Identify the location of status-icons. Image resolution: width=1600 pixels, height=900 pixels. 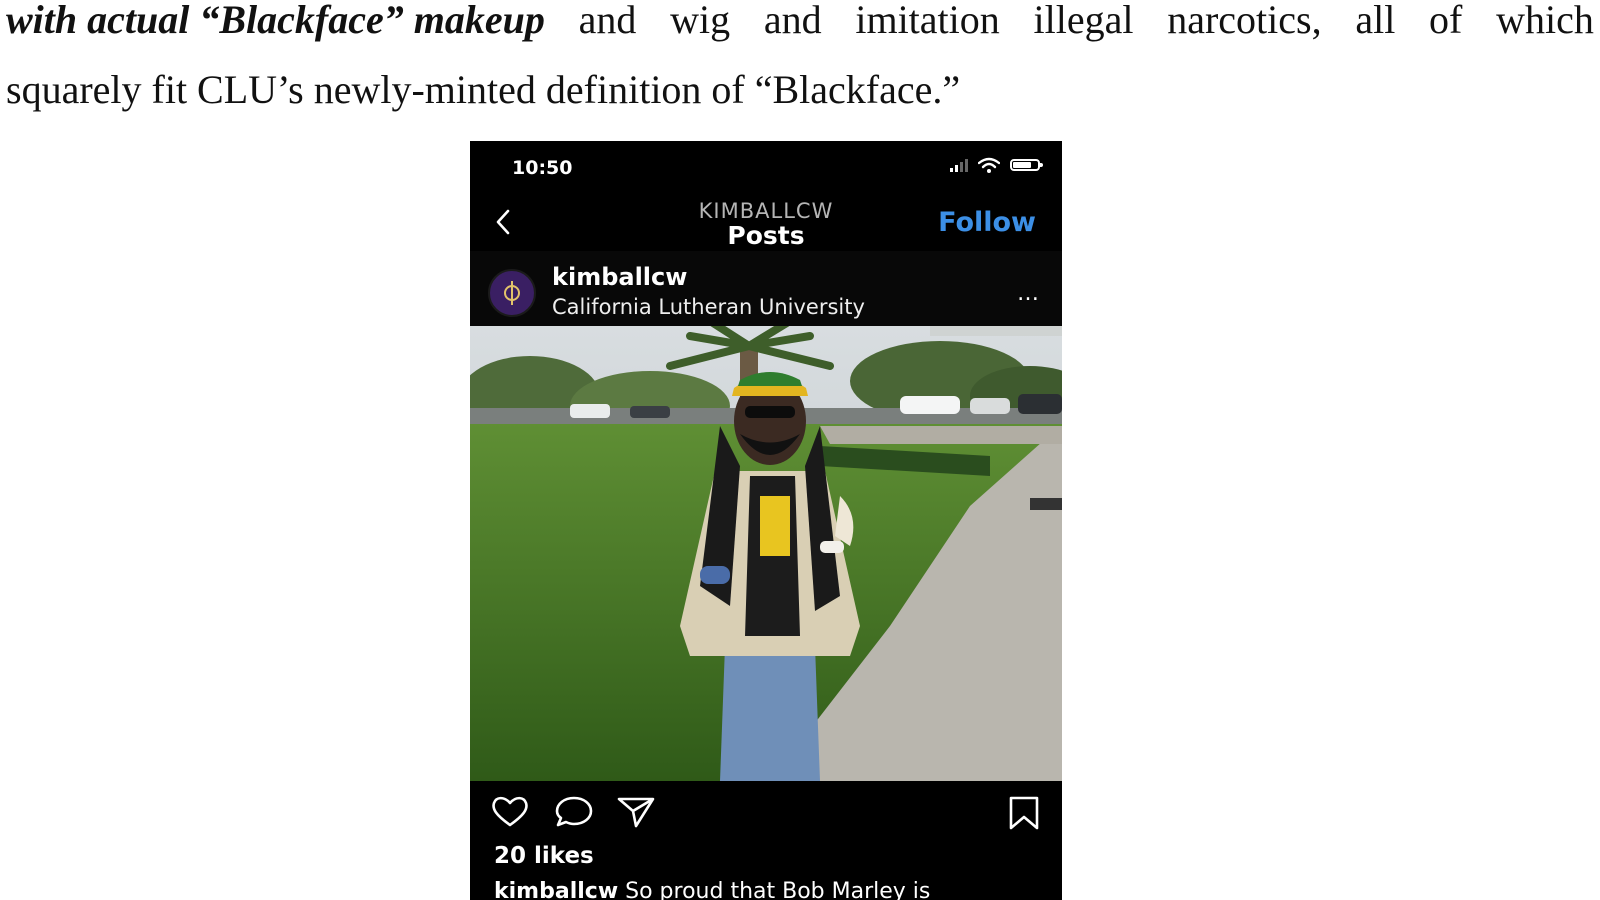
(996, 165).